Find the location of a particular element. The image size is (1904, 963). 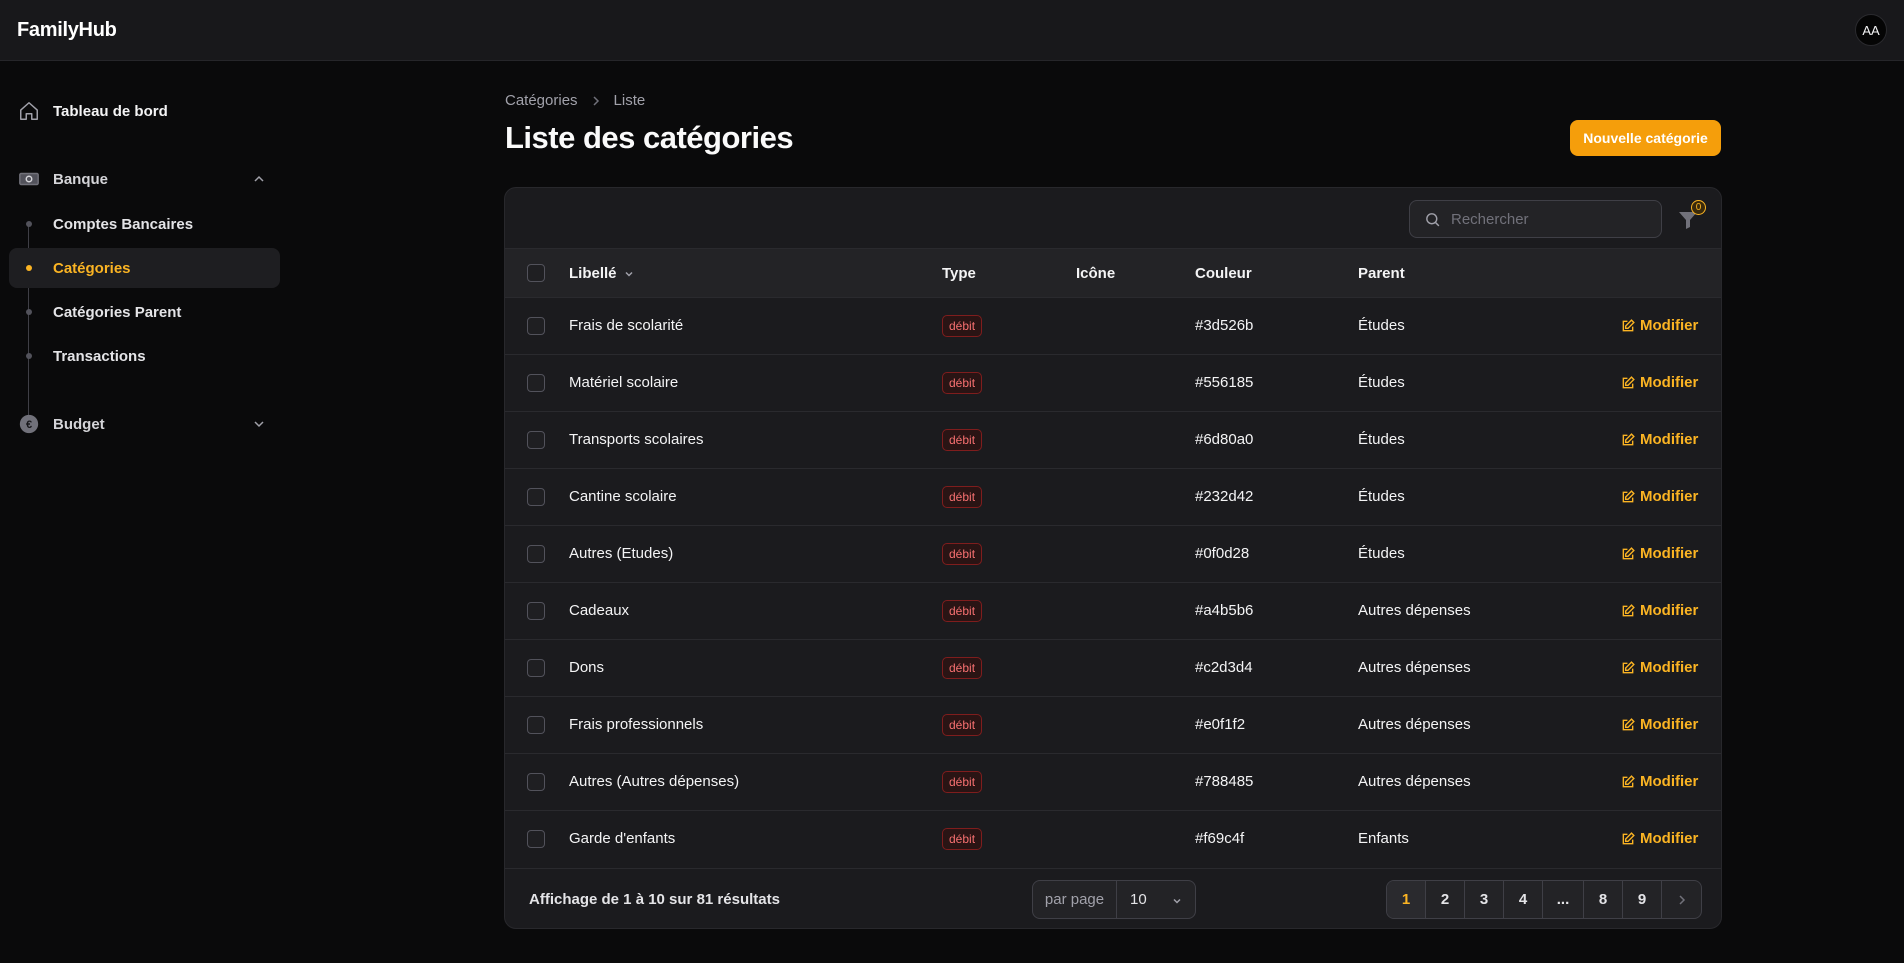

row-color: #556185 is located at coordinates (1224, 382).